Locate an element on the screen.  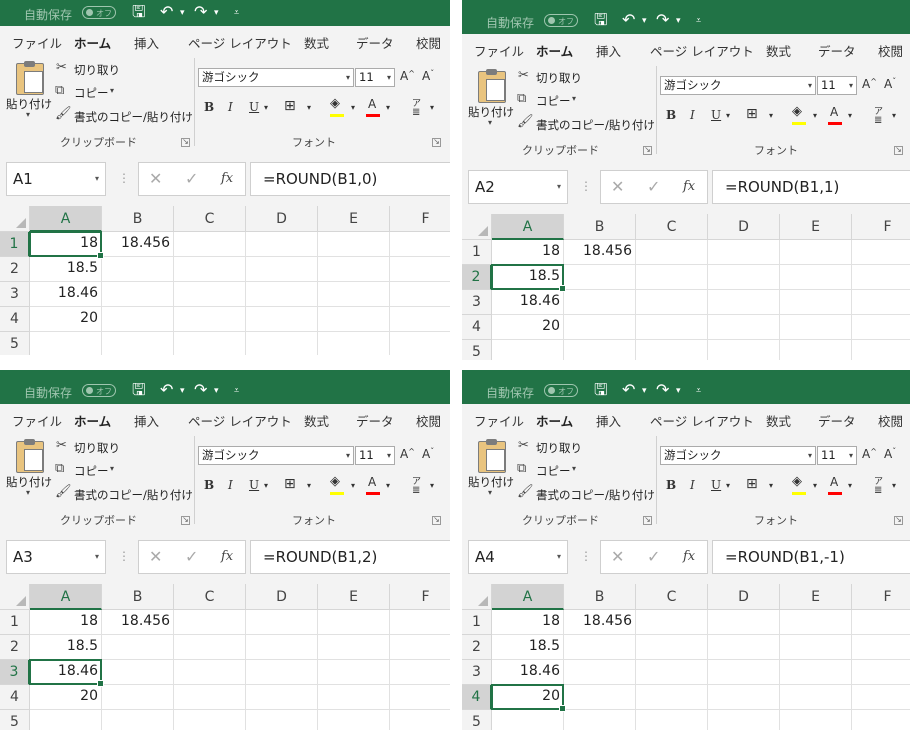
row-header-1: 1 is located at coordinates (15, 622).